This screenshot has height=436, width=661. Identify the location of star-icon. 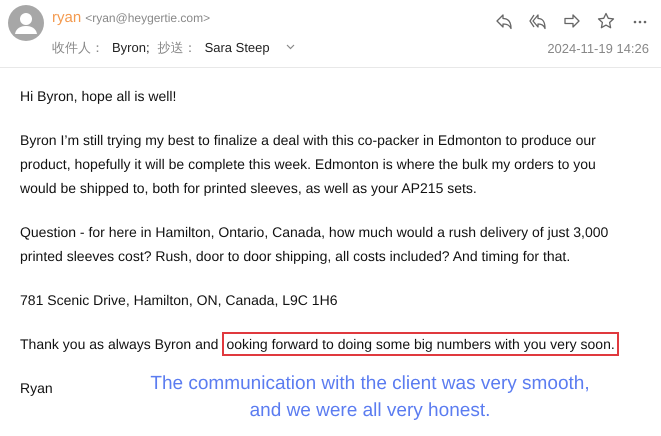
(606, 21).